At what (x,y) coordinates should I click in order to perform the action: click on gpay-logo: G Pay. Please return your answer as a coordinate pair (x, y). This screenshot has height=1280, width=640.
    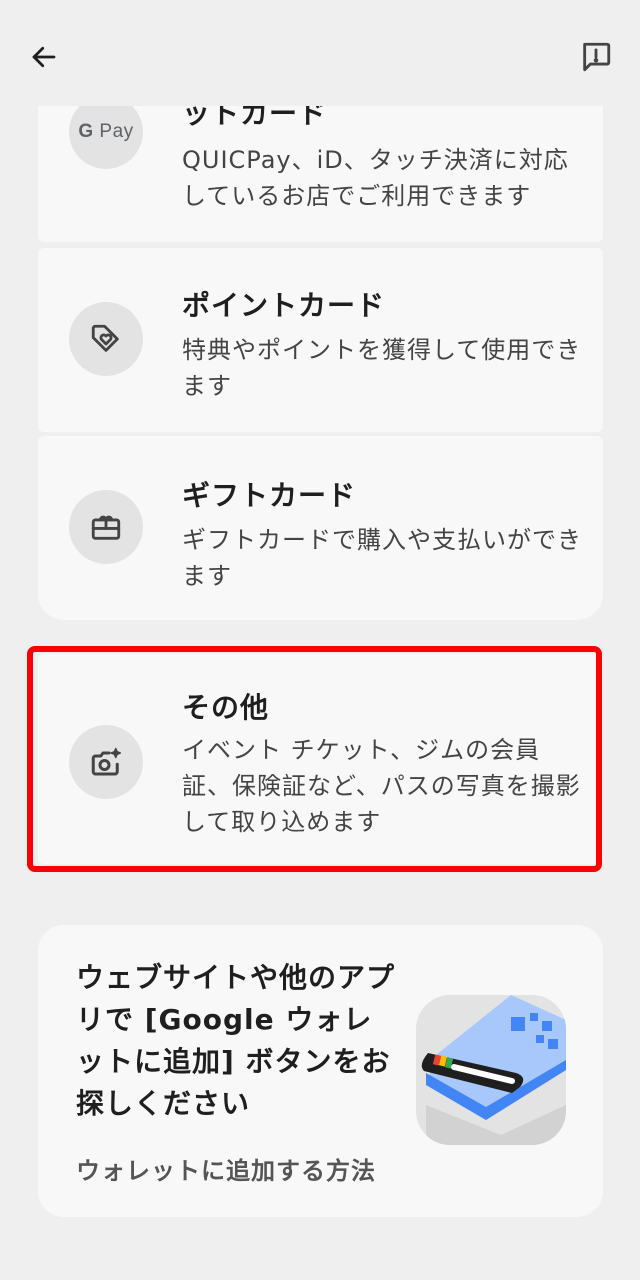
    Looking at the image, I should click on (106, 132).